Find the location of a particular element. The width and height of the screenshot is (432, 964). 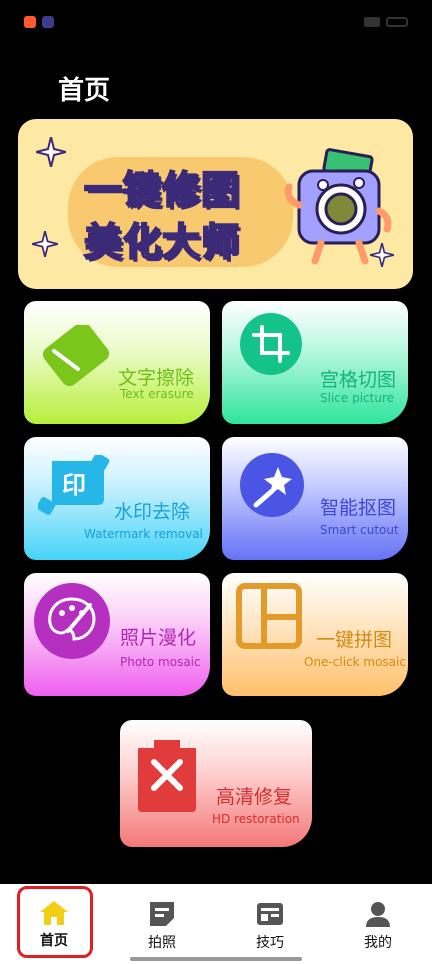

watermark-icon: 印 is located at coordinates (74, 485).